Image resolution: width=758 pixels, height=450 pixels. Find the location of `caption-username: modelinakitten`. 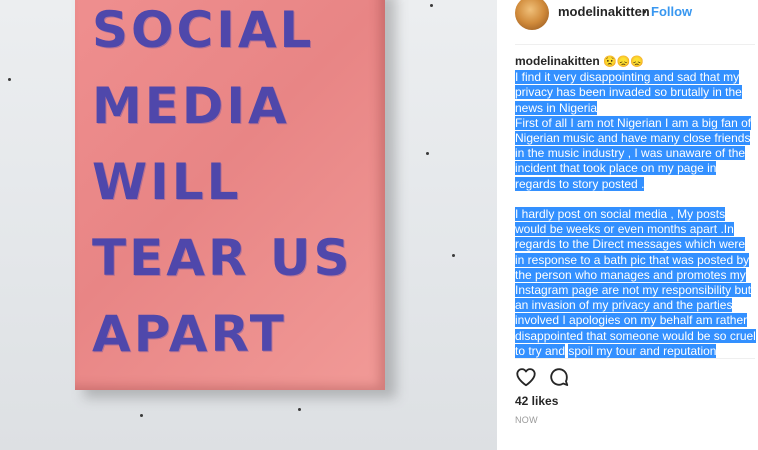

caption-username: modelinakitten is located at coordinates (557, 61).